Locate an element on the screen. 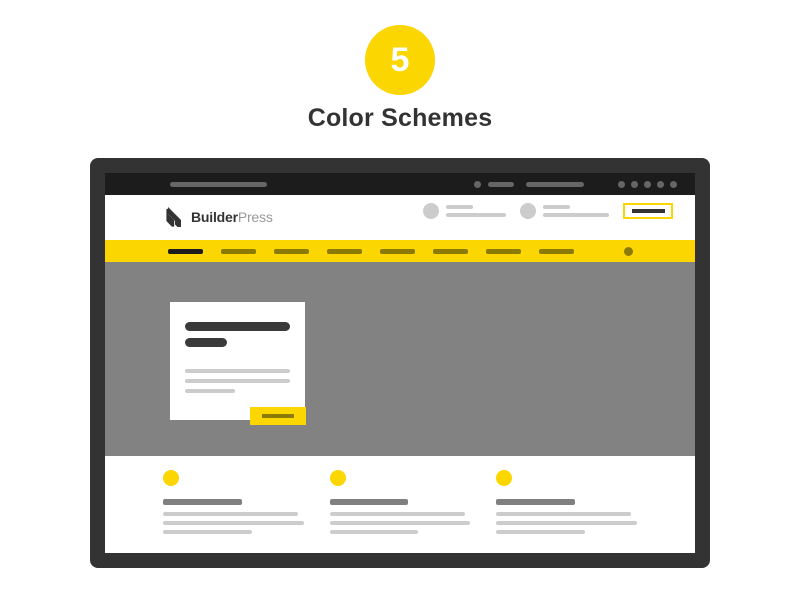 The height and width of the screenshot is (600, 800). brand-name-bold: Builder is located at coordinates (214, 217).